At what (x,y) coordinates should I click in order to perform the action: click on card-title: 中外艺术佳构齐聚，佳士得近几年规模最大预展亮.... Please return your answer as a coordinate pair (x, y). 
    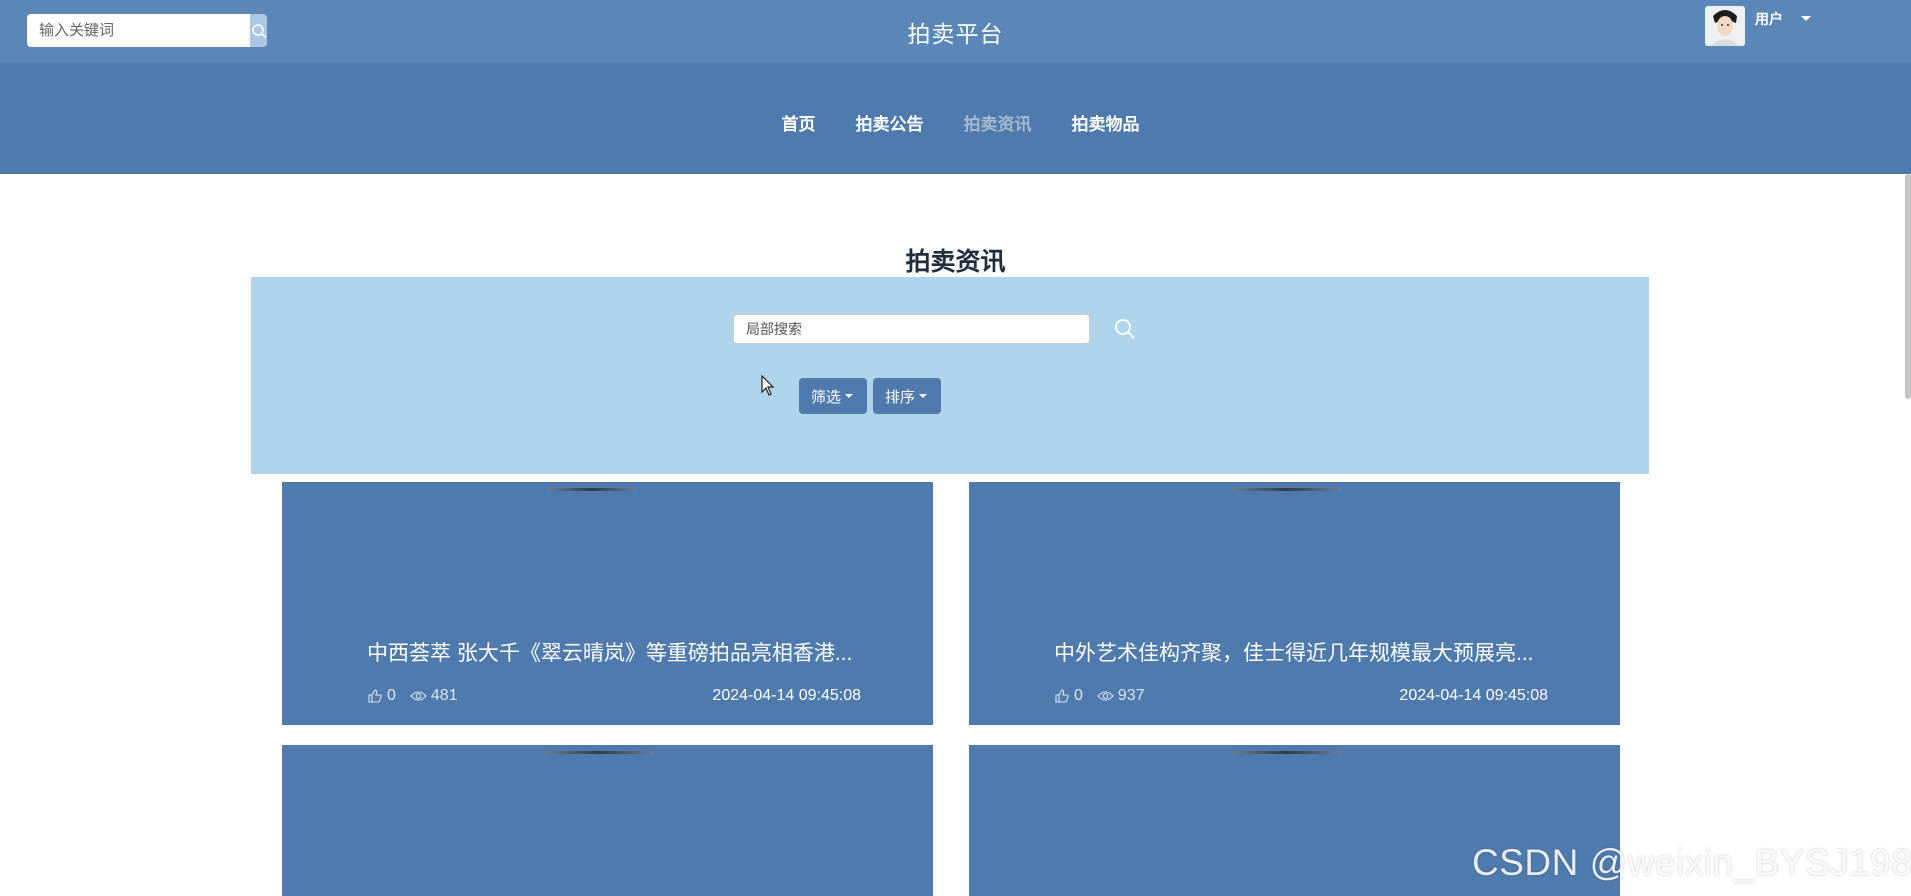
    Looking at the image, I should click on (1309, 652).